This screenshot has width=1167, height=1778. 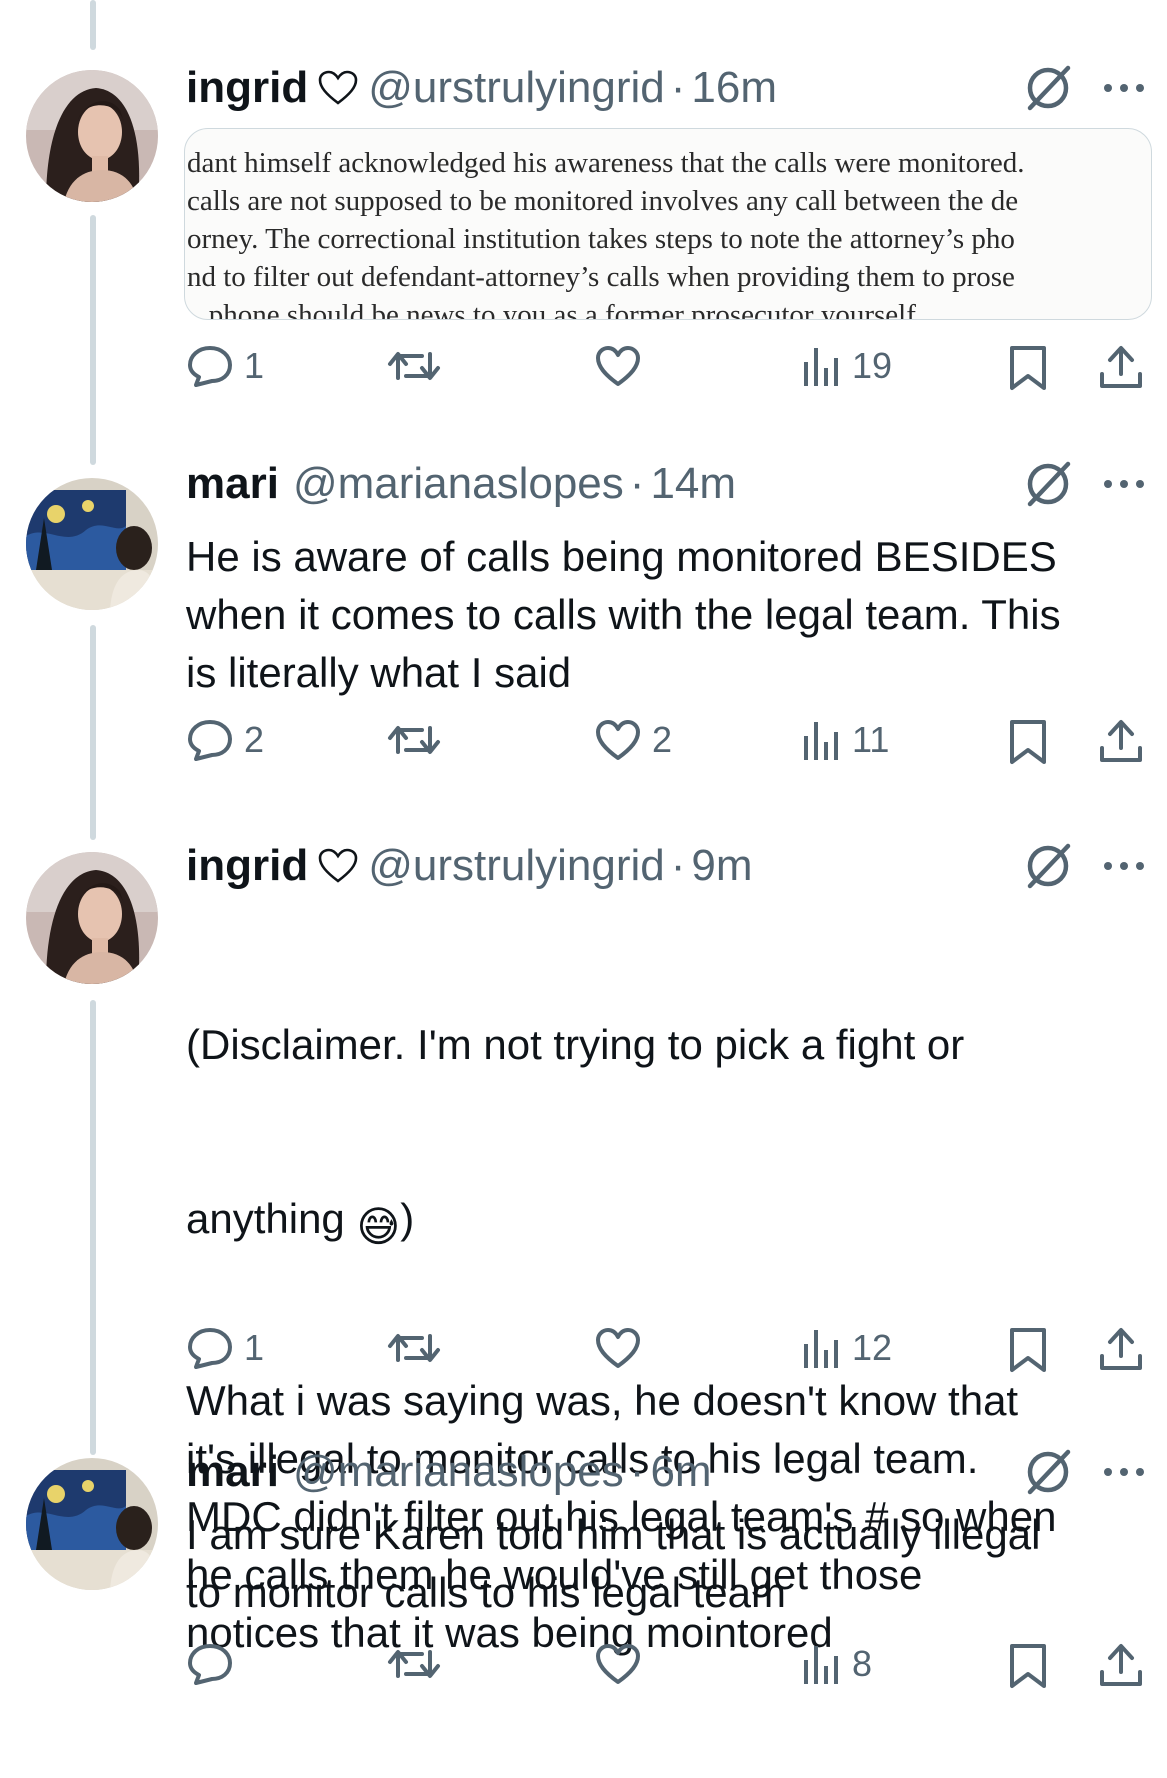 I want to click on tweet-header: mari @marianaslopes · 6m, so click(x=449, y=1472).